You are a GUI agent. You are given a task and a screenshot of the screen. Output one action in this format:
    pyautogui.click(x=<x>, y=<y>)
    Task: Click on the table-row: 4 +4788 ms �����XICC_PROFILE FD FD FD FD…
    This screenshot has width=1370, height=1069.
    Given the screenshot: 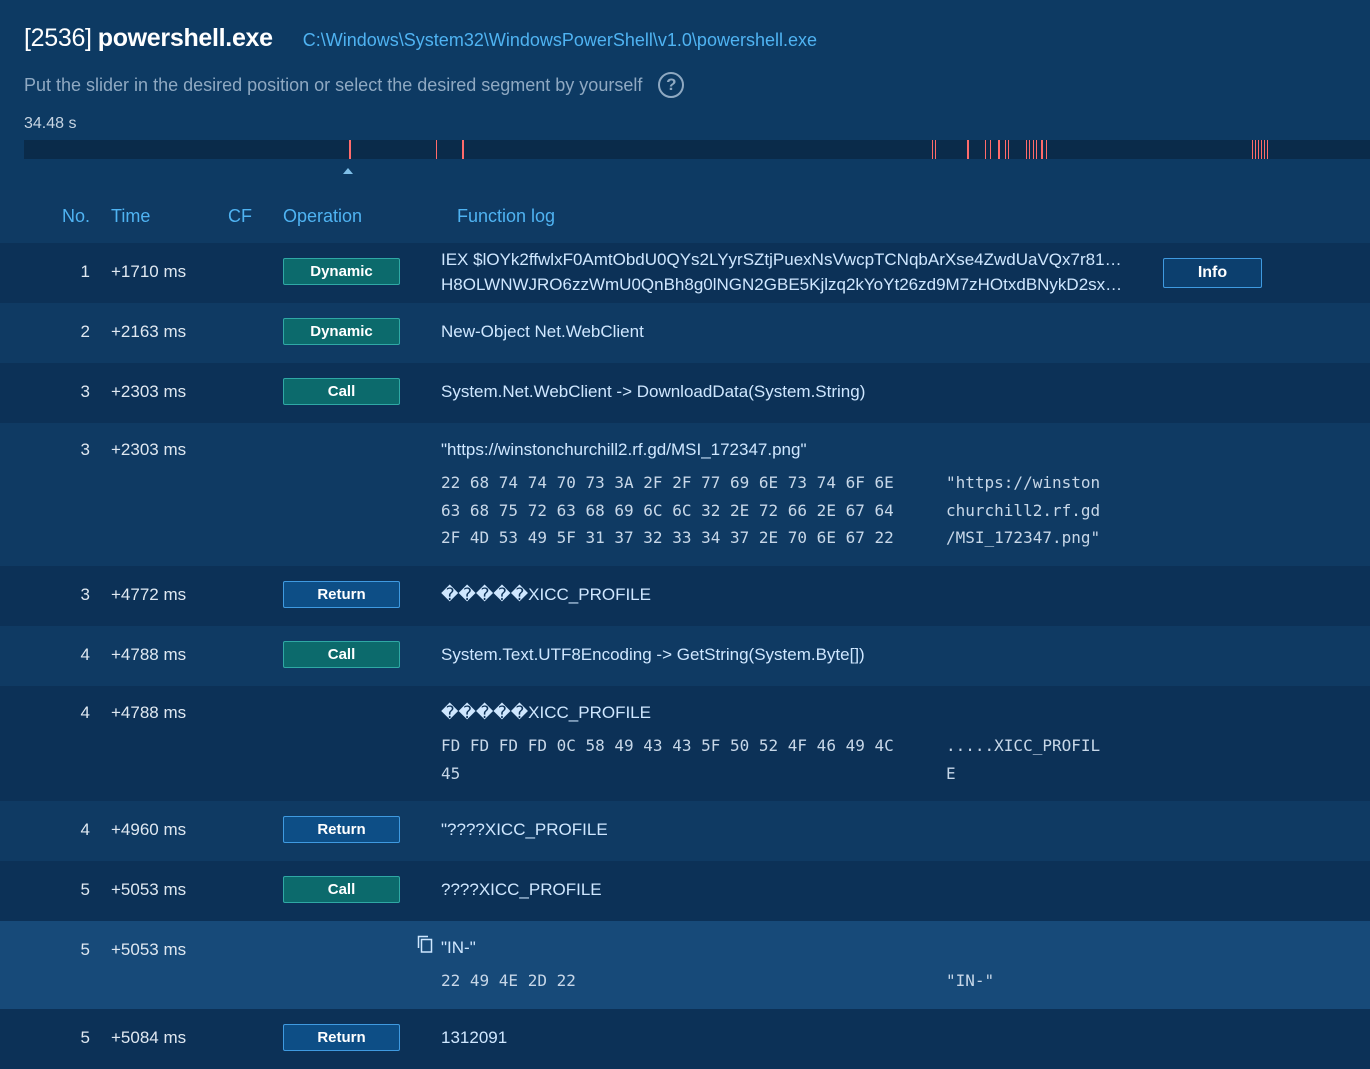 What is the action you would take?
    pyautogui.click(x=685, y=743)
    